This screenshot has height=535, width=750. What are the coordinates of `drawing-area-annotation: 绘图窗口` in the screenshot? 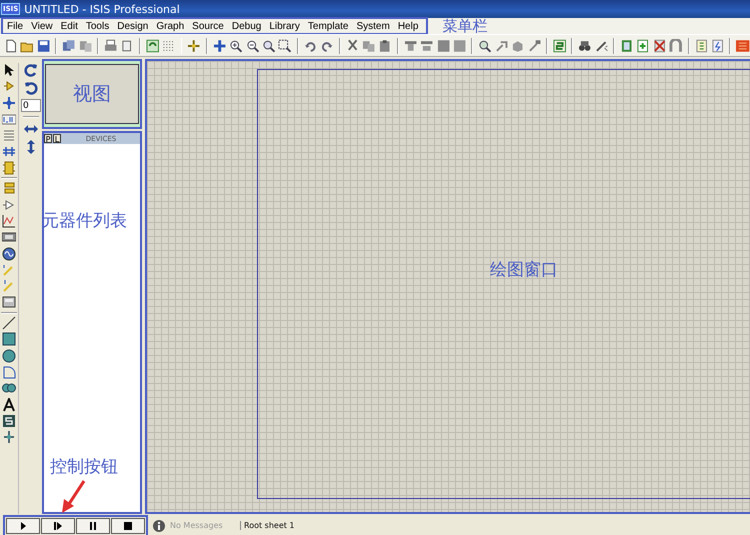 It's located at (524, 269).